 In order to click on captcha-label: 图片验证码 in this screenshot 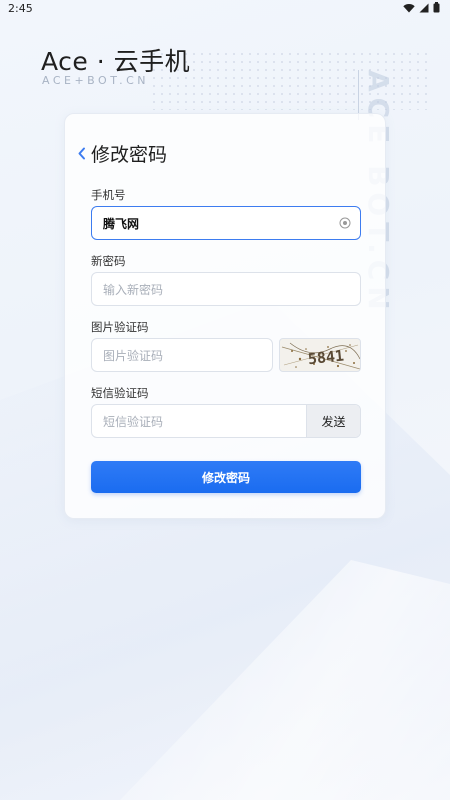, I will do `click(120, 327)`.